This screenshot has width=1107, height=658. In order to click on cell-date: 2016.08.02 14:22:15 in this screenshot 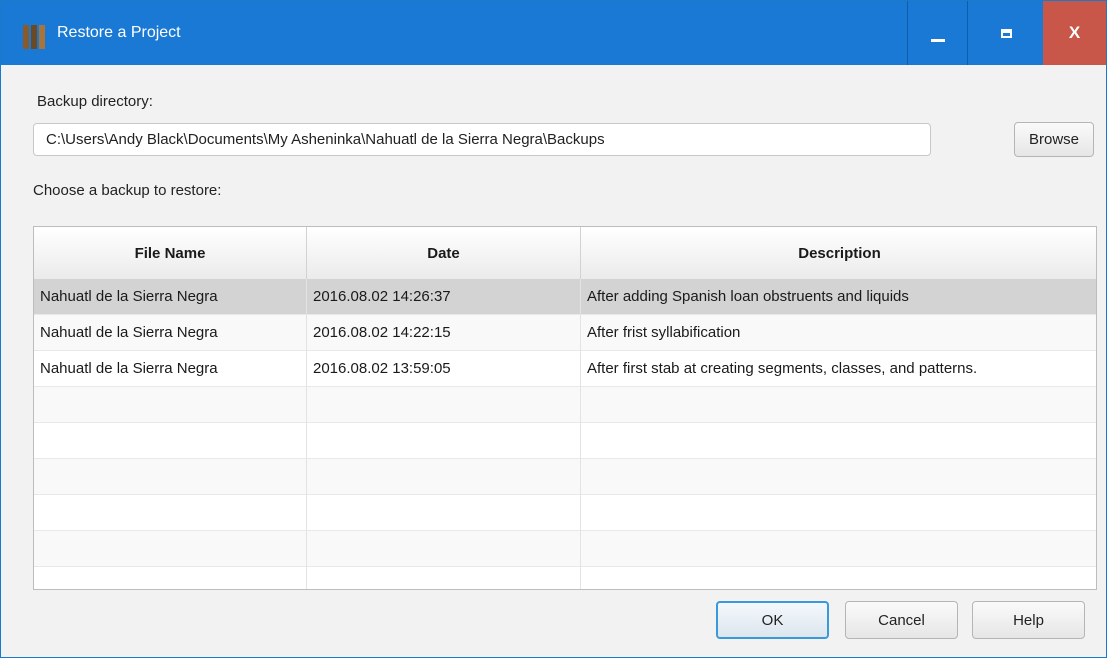, I will do `click(444, 333)`.